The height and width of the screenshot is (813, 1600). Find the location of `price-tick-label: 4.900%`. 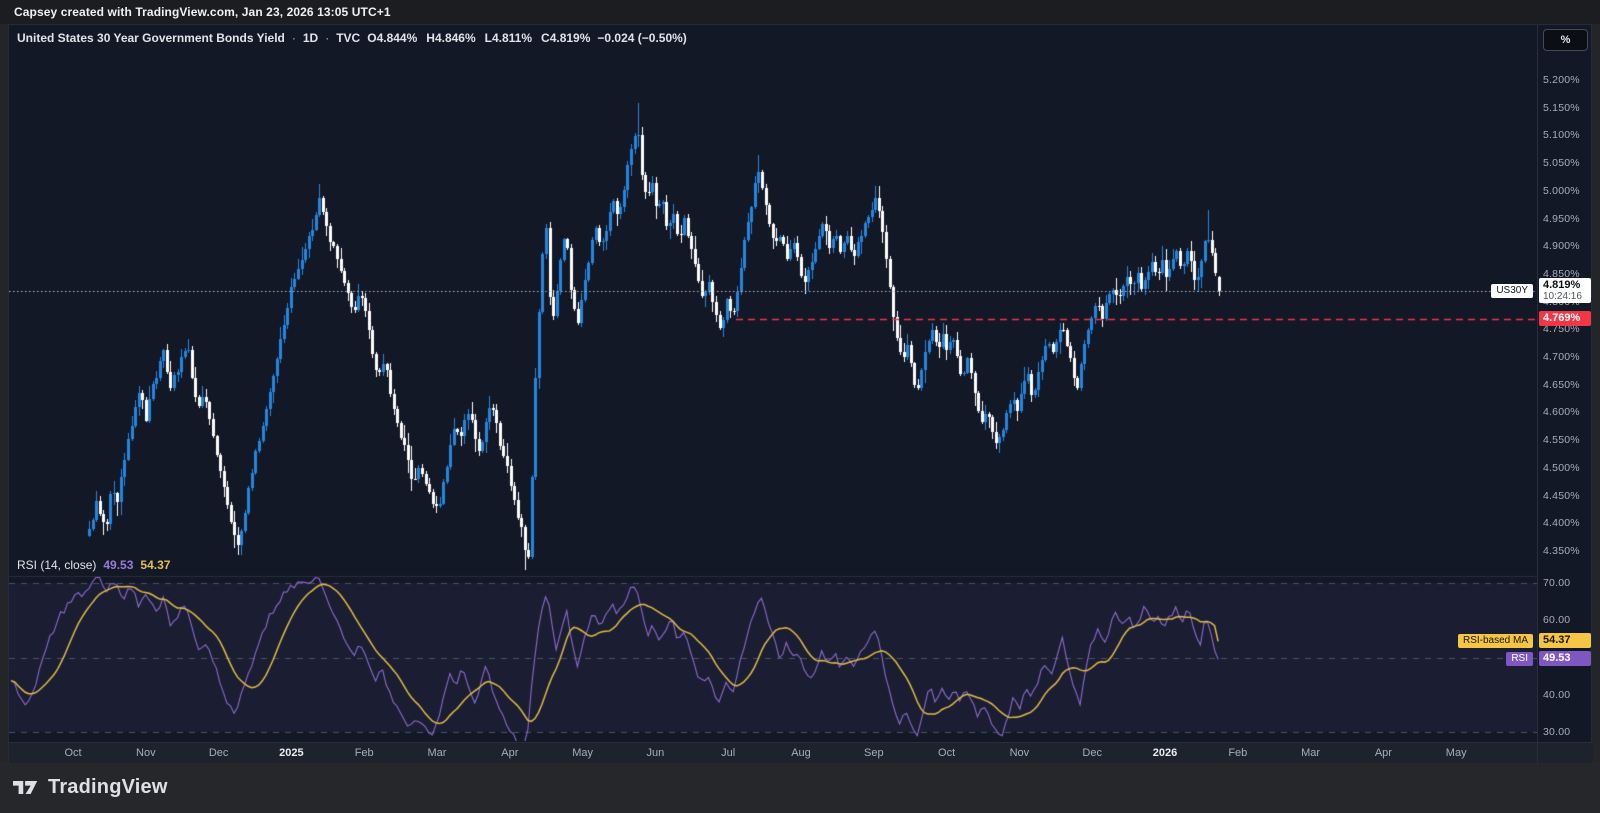

price-tick-label: 4.900% is located at coordinates (1561, 246).